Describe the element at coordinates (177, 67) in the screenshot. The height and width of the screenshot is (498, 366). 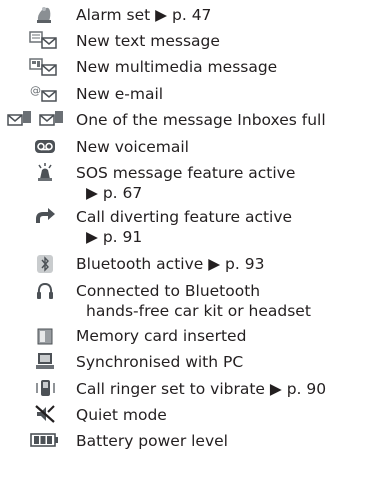
I see `item-text: New multimedia message` at that location.